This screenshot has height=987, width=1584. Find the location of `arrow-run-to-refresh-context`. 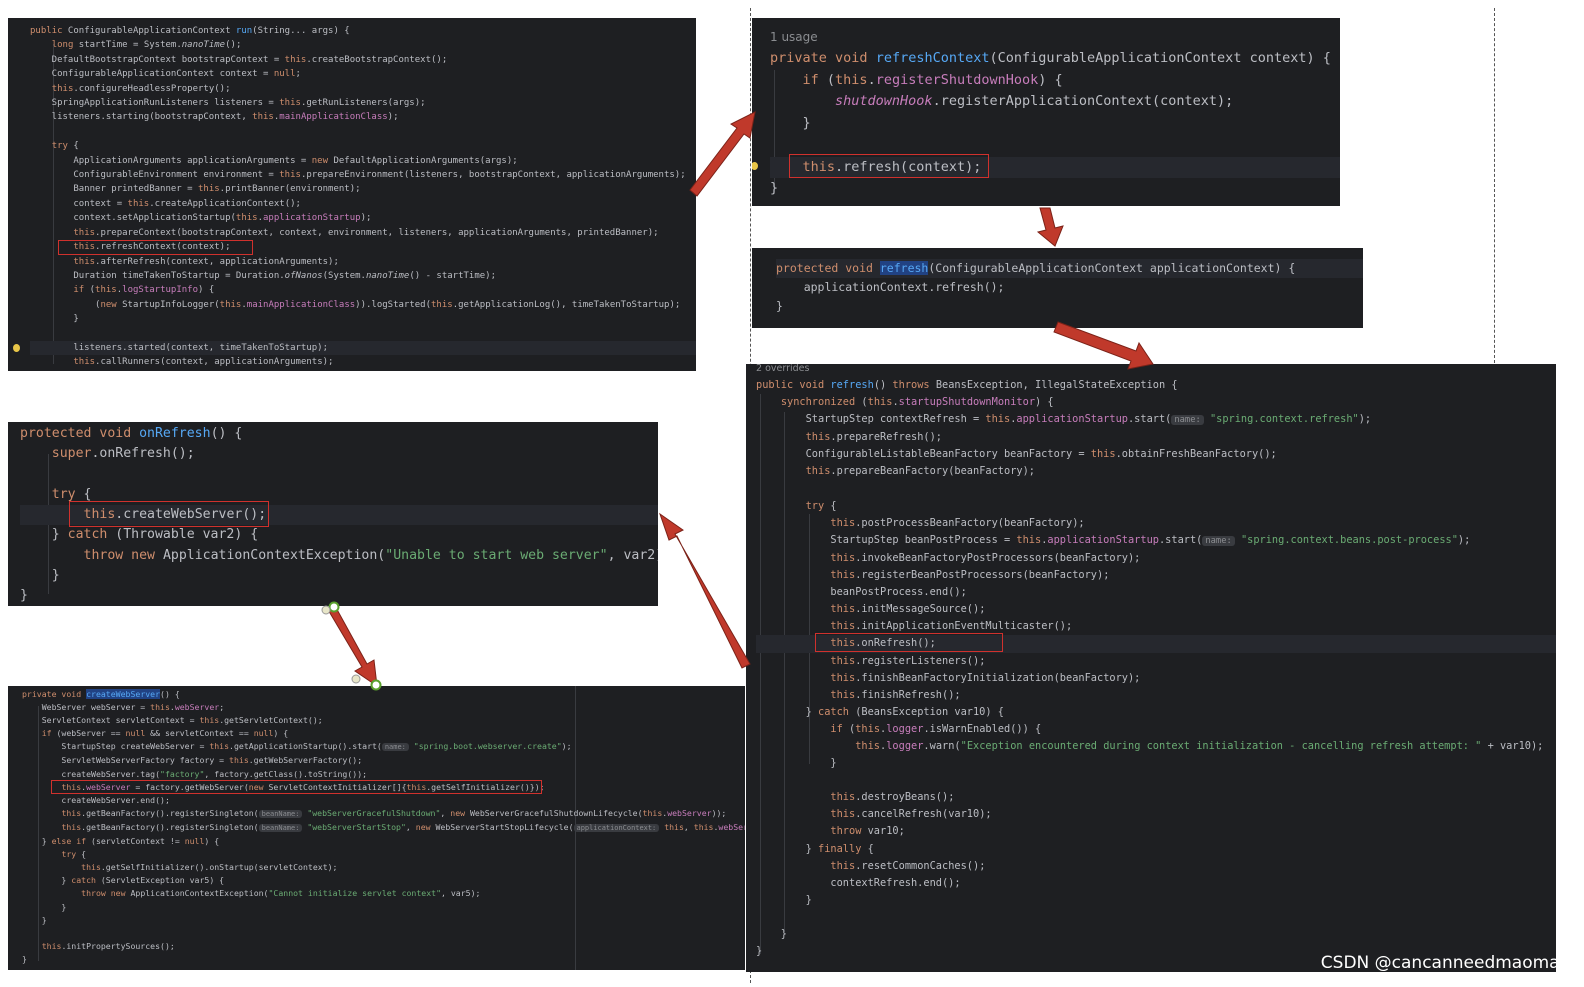

arrow-run-to-refresh-context is located at coordinates (722, 154).